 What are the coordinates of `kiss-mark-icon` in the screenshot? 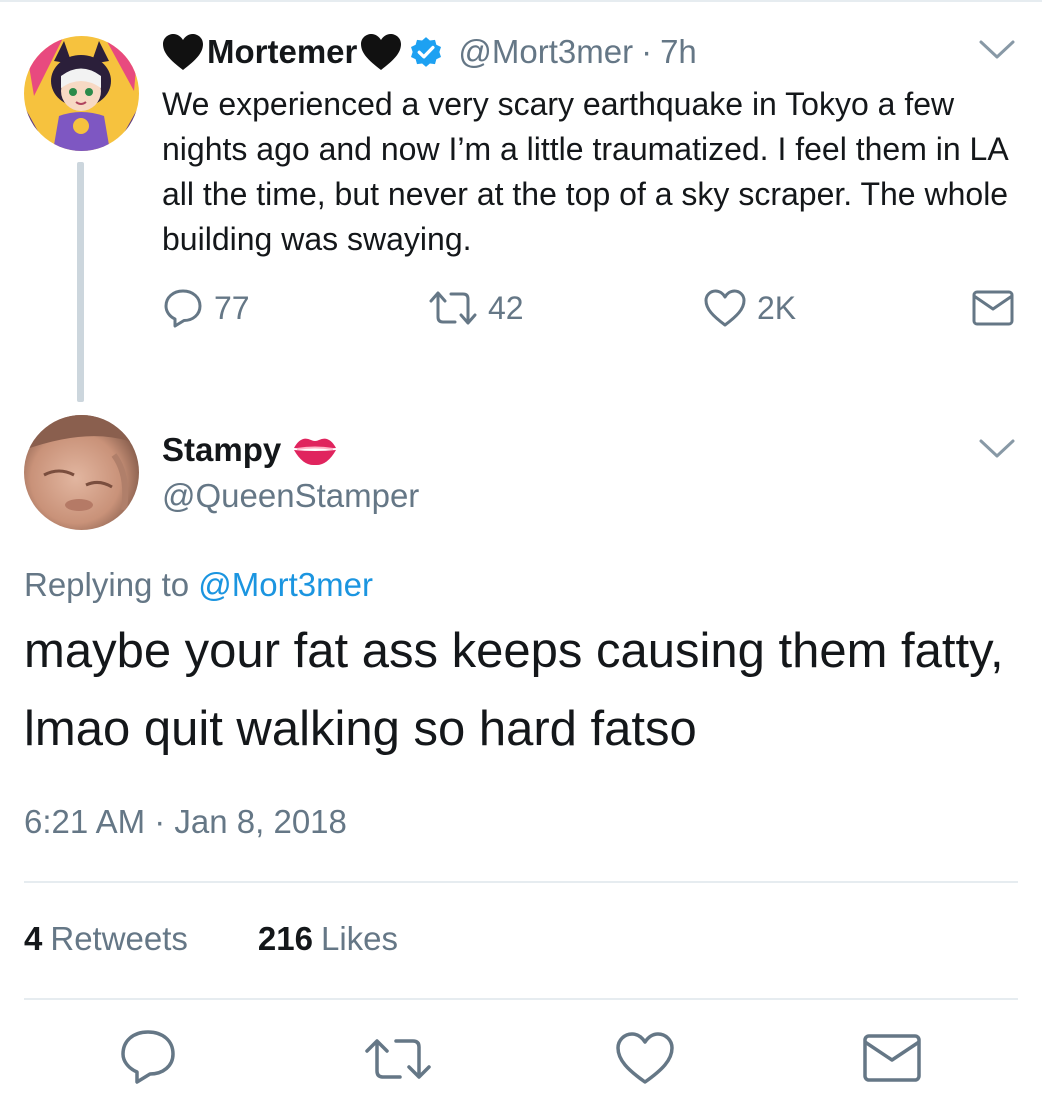 It's located at (315, 452).